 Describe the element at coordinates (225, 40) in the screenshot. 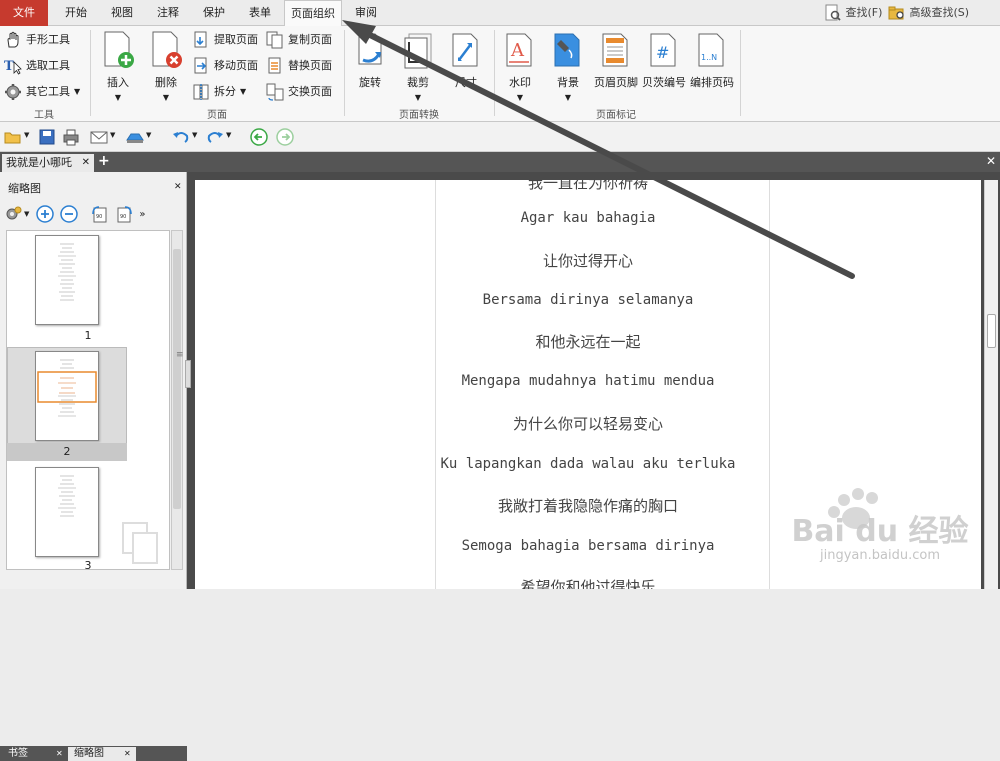

I see `extract-pages-button: 提取页面` at that location.